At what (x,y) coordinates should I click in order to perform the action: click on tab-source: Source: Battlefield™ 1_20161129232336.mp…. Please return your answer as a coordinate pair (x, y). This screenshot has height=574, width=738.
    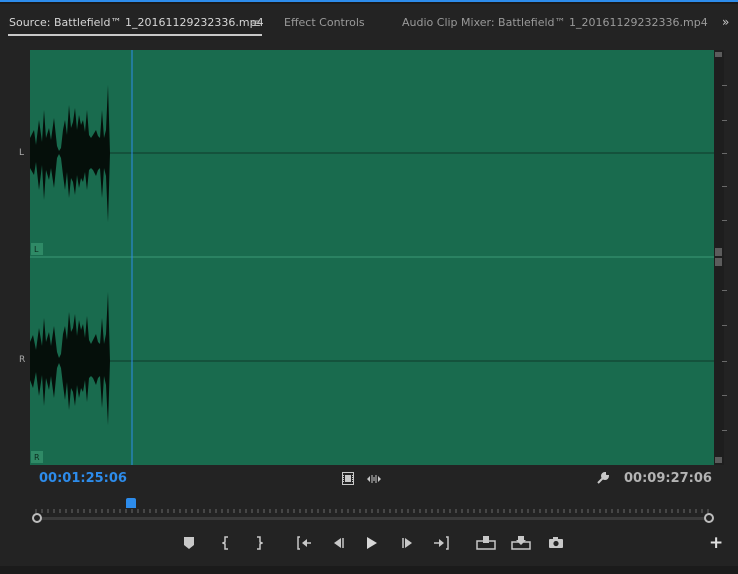
    Looking at the image, I should click on (136, 22).